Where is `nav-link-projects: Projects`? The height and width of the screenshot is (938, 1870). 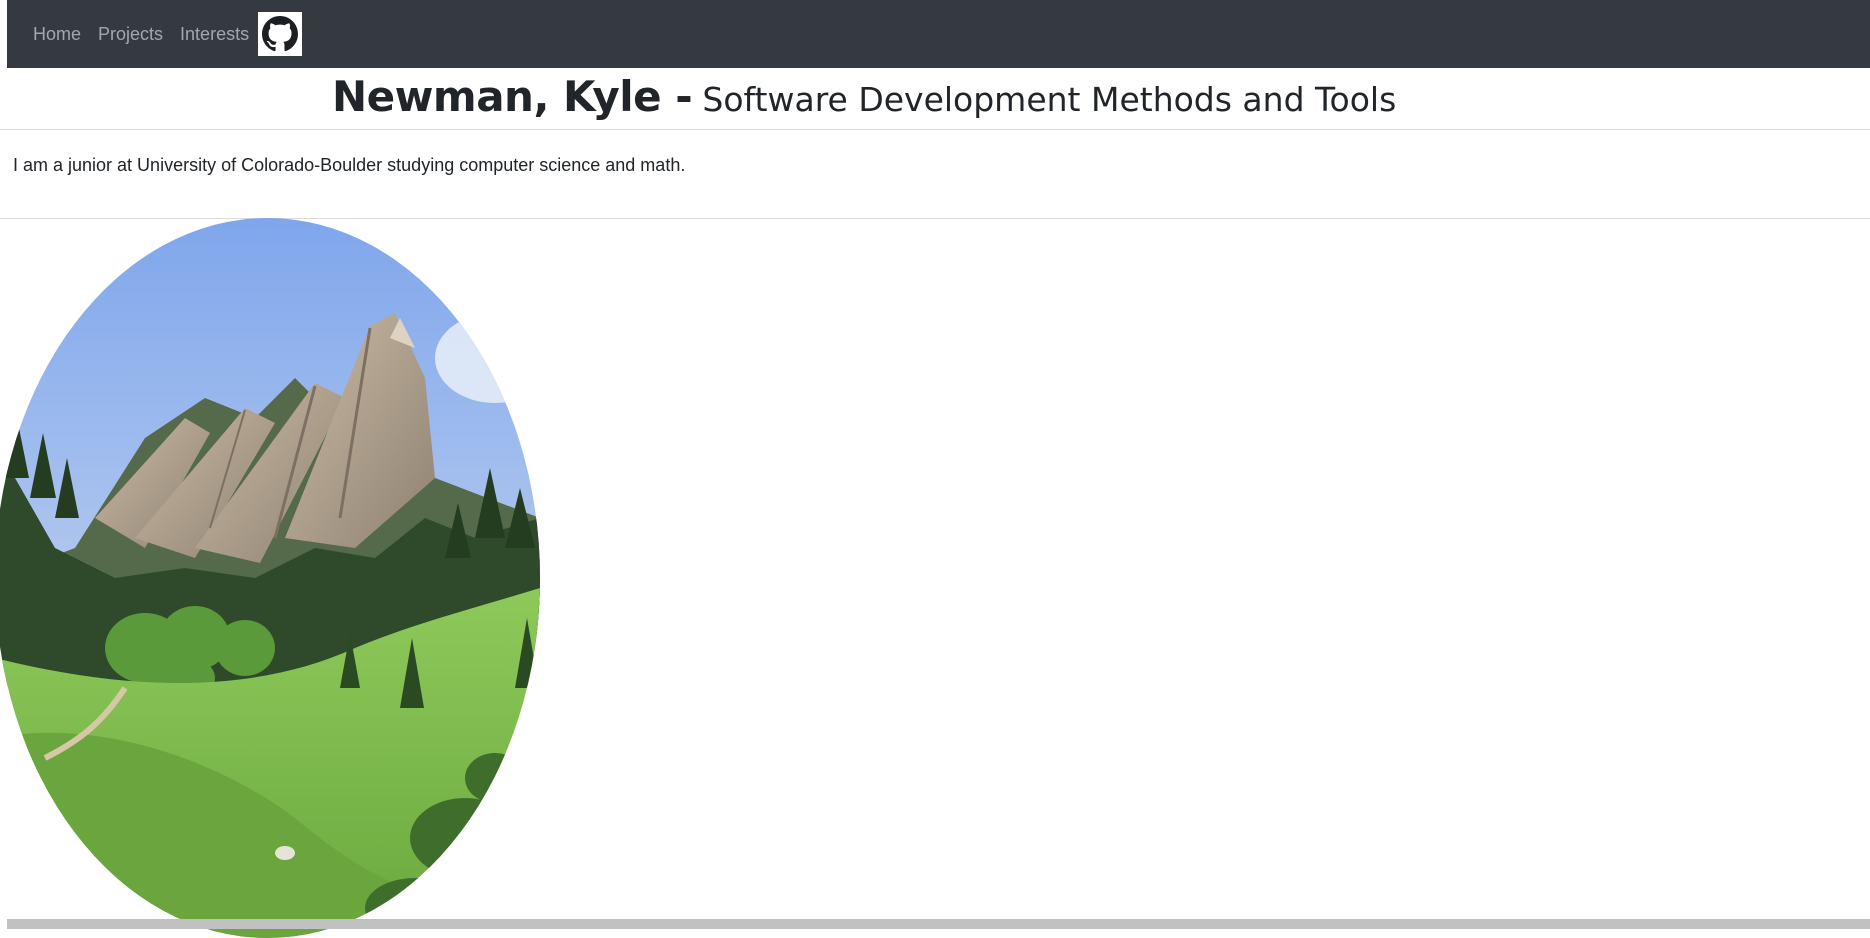 nav-link-projects: Projects is located at coordinates (130, 34).